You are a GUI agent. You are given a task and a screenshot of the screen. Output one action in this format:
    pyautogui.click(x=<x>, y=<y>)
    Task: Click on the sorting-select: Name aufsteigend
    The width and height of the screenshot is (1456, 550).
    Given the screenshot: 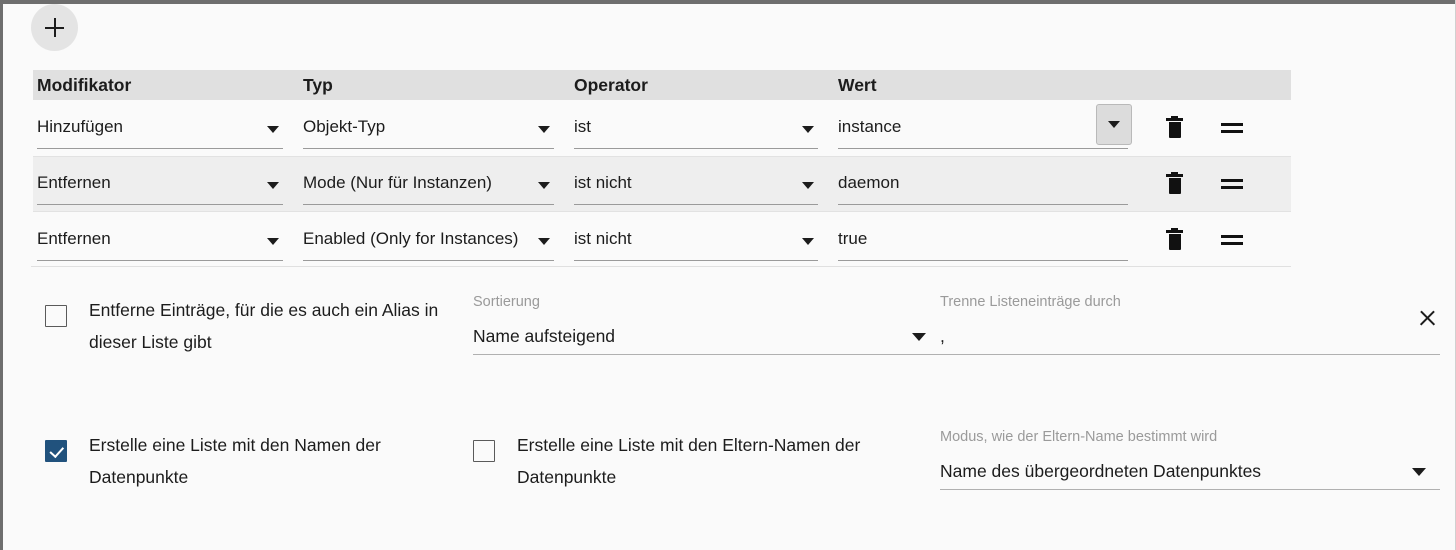 What is the action you would take?
    pyautogui.click(x=706, y=336)
    